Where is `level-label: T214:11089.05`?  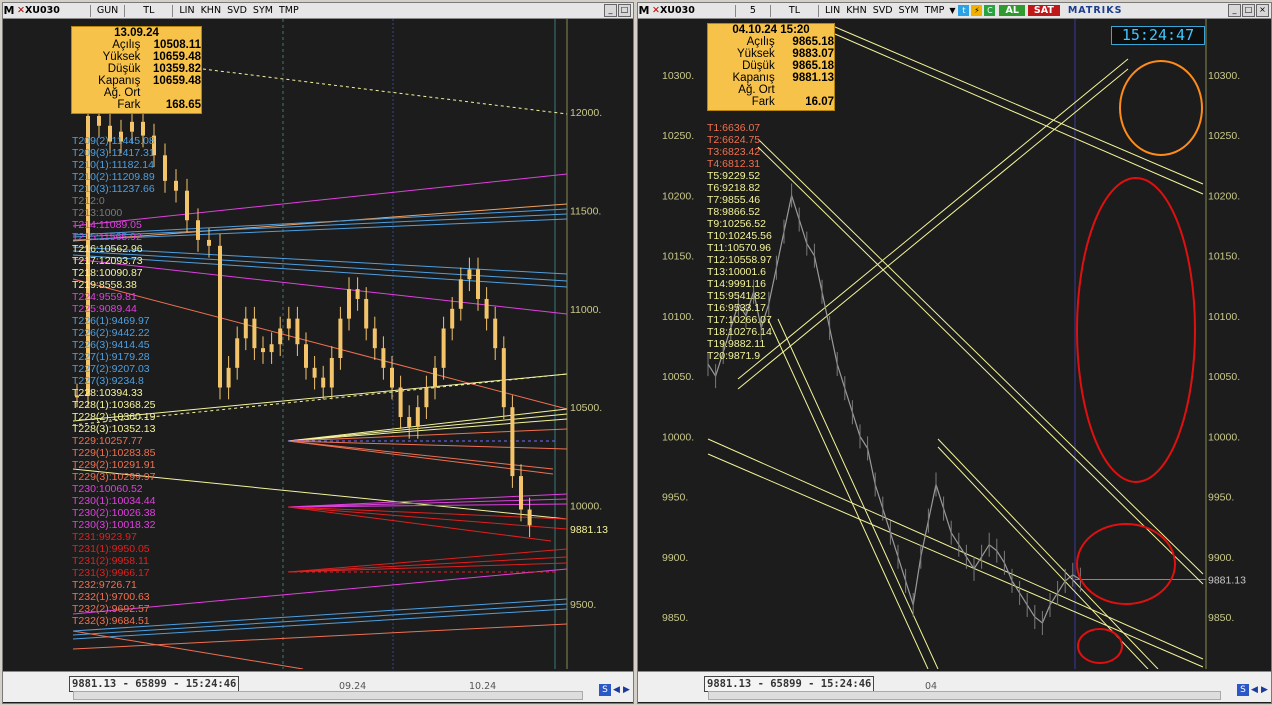 level-label: T214:11089.05 is located at coordinates (107, 225).